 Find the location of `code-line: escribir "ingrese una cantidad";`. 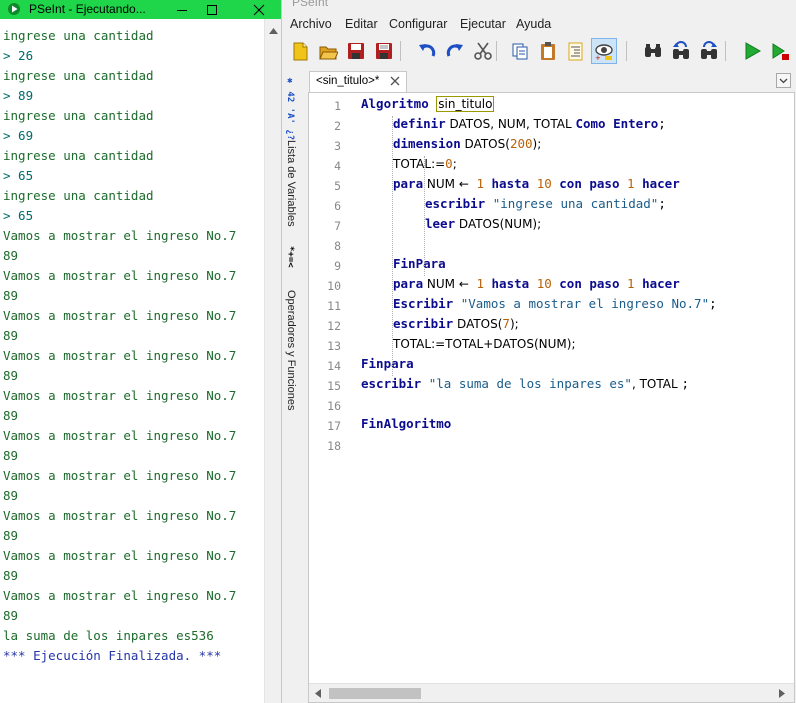

code-line: escribir "ingrese una cantidad"; is located at coordinates (545, 206).